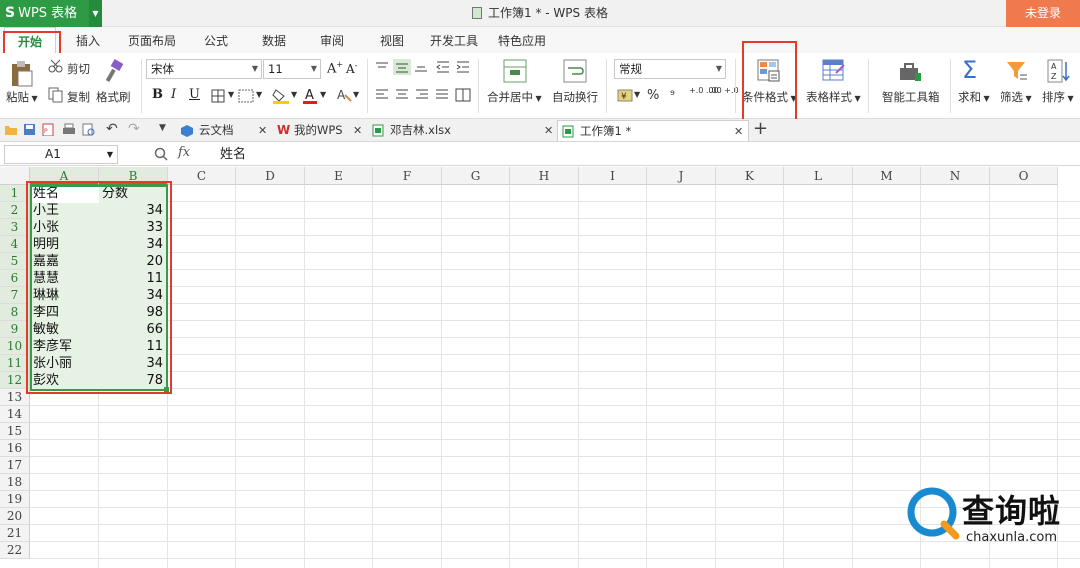 Image resolution: width=1080 pixels, height=568 pixels. What do you see at coordinates (61, 154) in the screenshot?
I see `name-box: A1 ▼` at bounding box center [61, 154].